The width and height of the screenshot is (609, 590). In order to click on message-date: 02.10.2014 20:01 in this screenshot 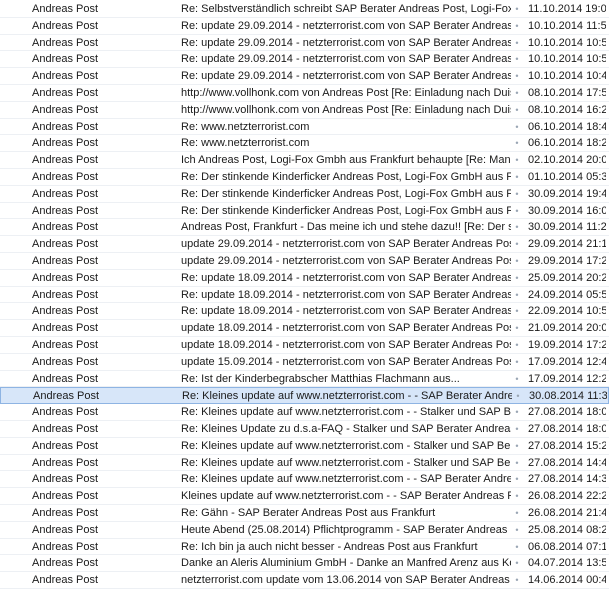, I will do `click(567, 160)`.